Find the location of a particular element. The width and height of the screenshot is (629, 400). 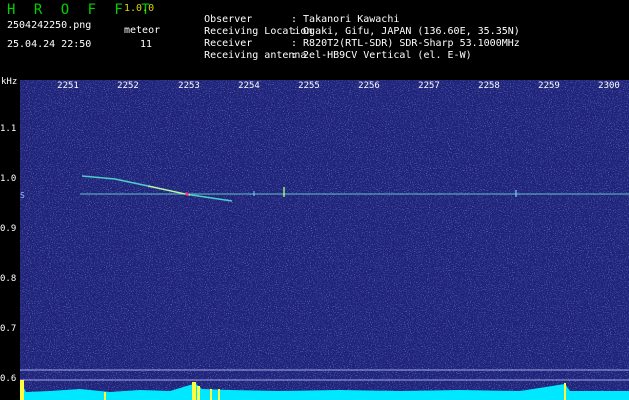

location-value: : Ogaki, Gifu, JAPAN (136.60E, 35.35N) is located at coordinates (405, 31).